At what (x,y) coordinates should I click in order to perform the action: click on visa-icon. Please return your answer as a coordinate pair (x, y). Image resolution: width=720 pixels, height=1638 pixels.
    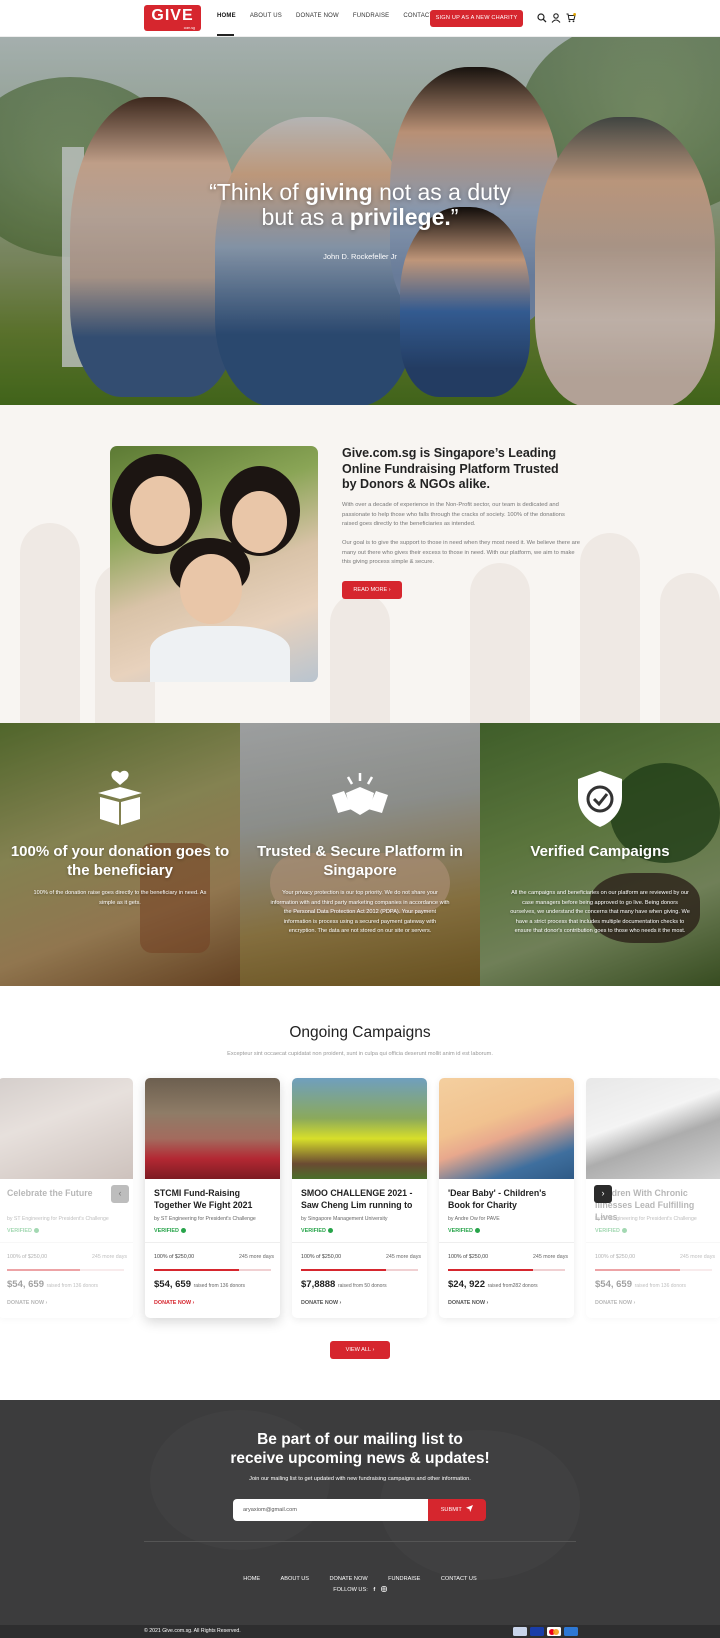
    Looking at the image, I should click on (537, 1631).